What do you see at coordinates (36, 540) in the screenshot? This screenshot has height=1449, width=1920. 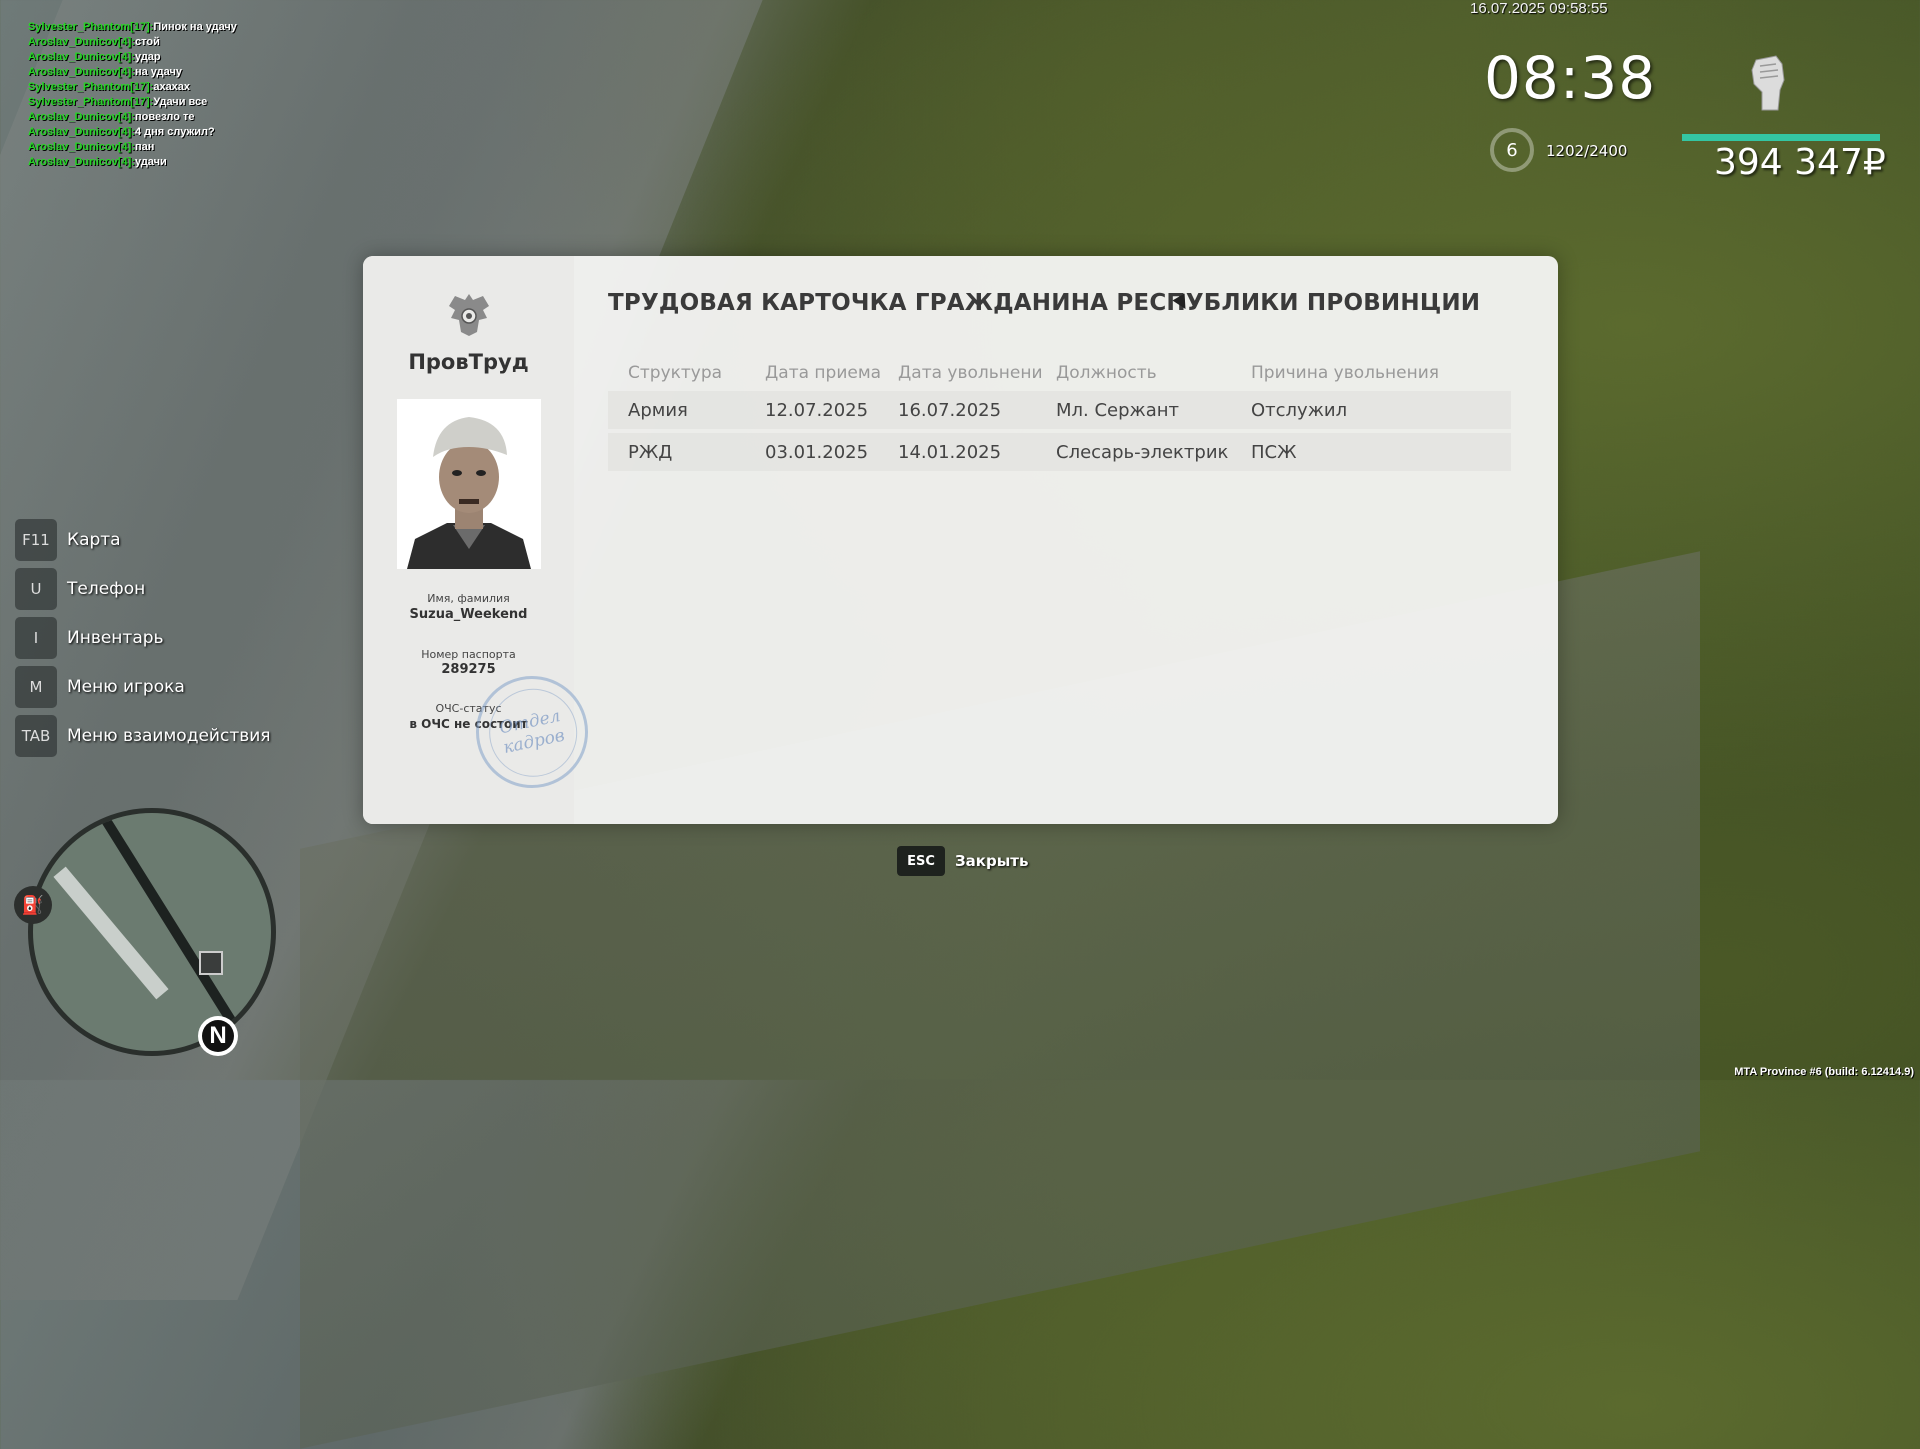 I see `hotkey-badge: F11` at bounding box center [36, 540].